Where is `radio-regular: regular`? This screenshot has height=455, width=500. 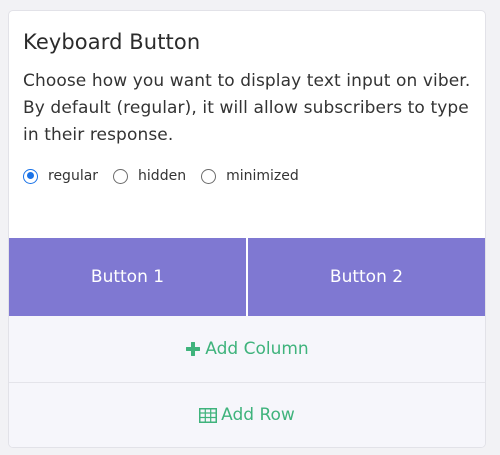 radio-regular: regular is located at coordinates (60, 176).